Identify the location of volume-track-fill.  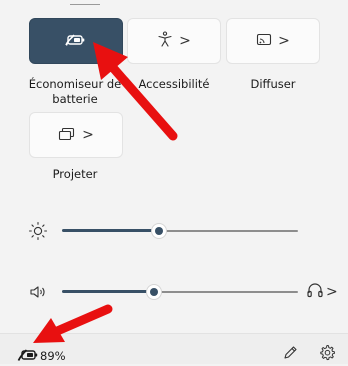
(108, 291).